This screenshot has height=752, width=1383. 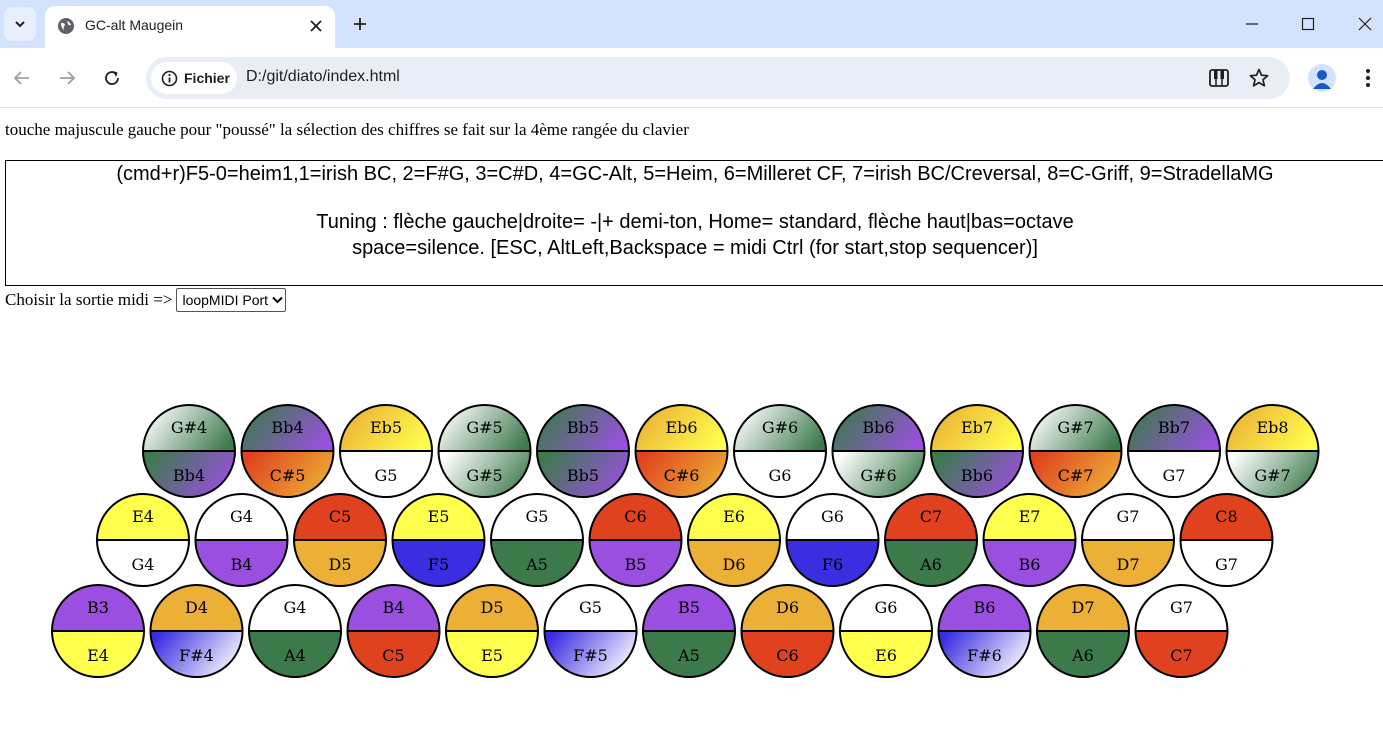 What do you see at coordinates (984, 655) in the screenshot?
I see `push-note-label: F#6` at bounding box center [984, 655].